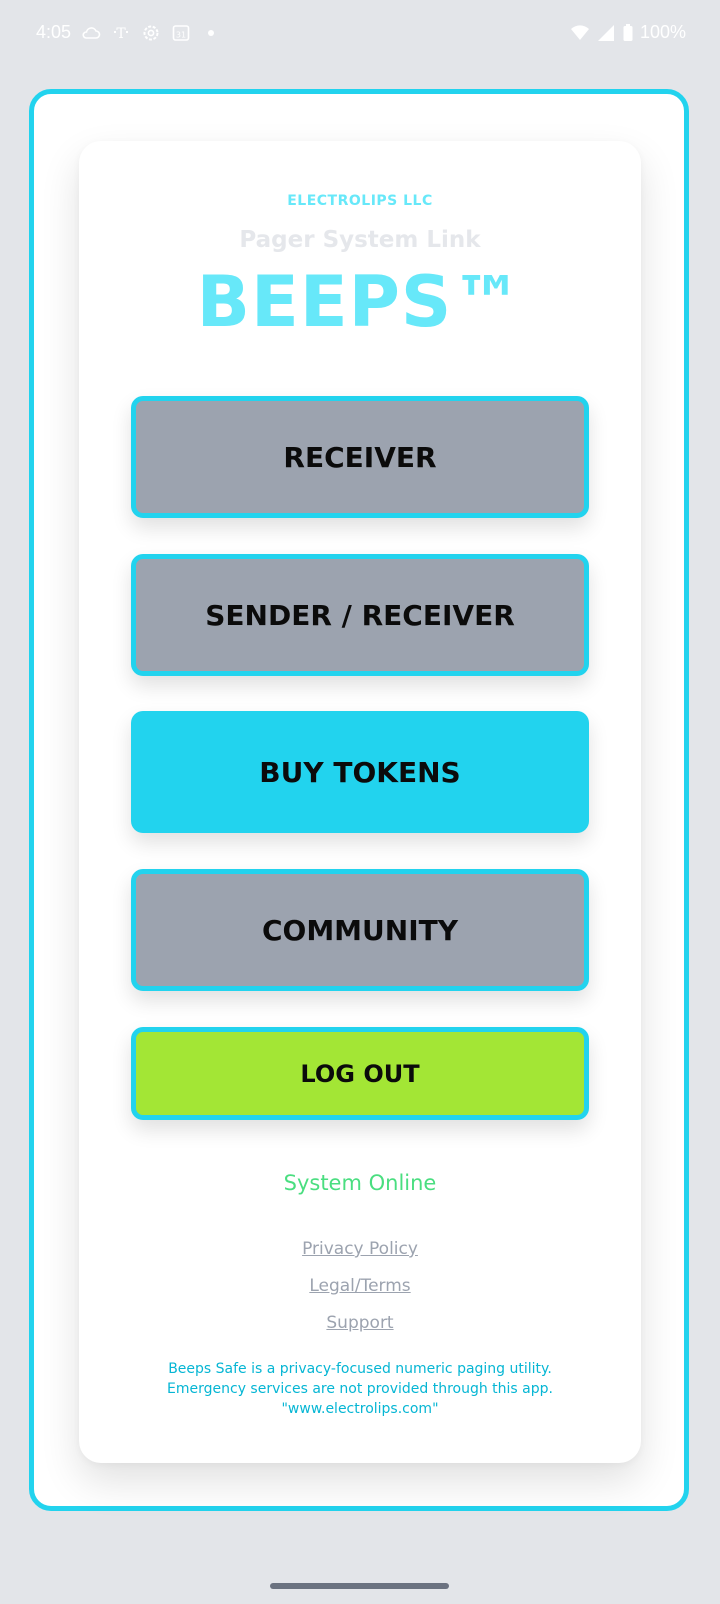  I want to click on status-bar-left: 4:05 T 31, so click(128, 32).